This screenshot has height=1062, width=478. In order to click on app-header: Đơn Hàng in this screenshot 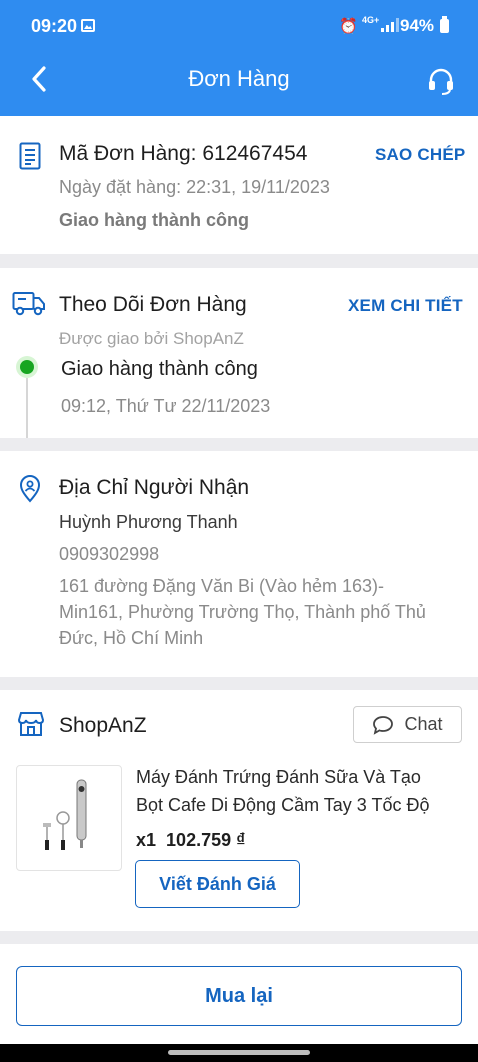, I will do `click(239, 84)`.